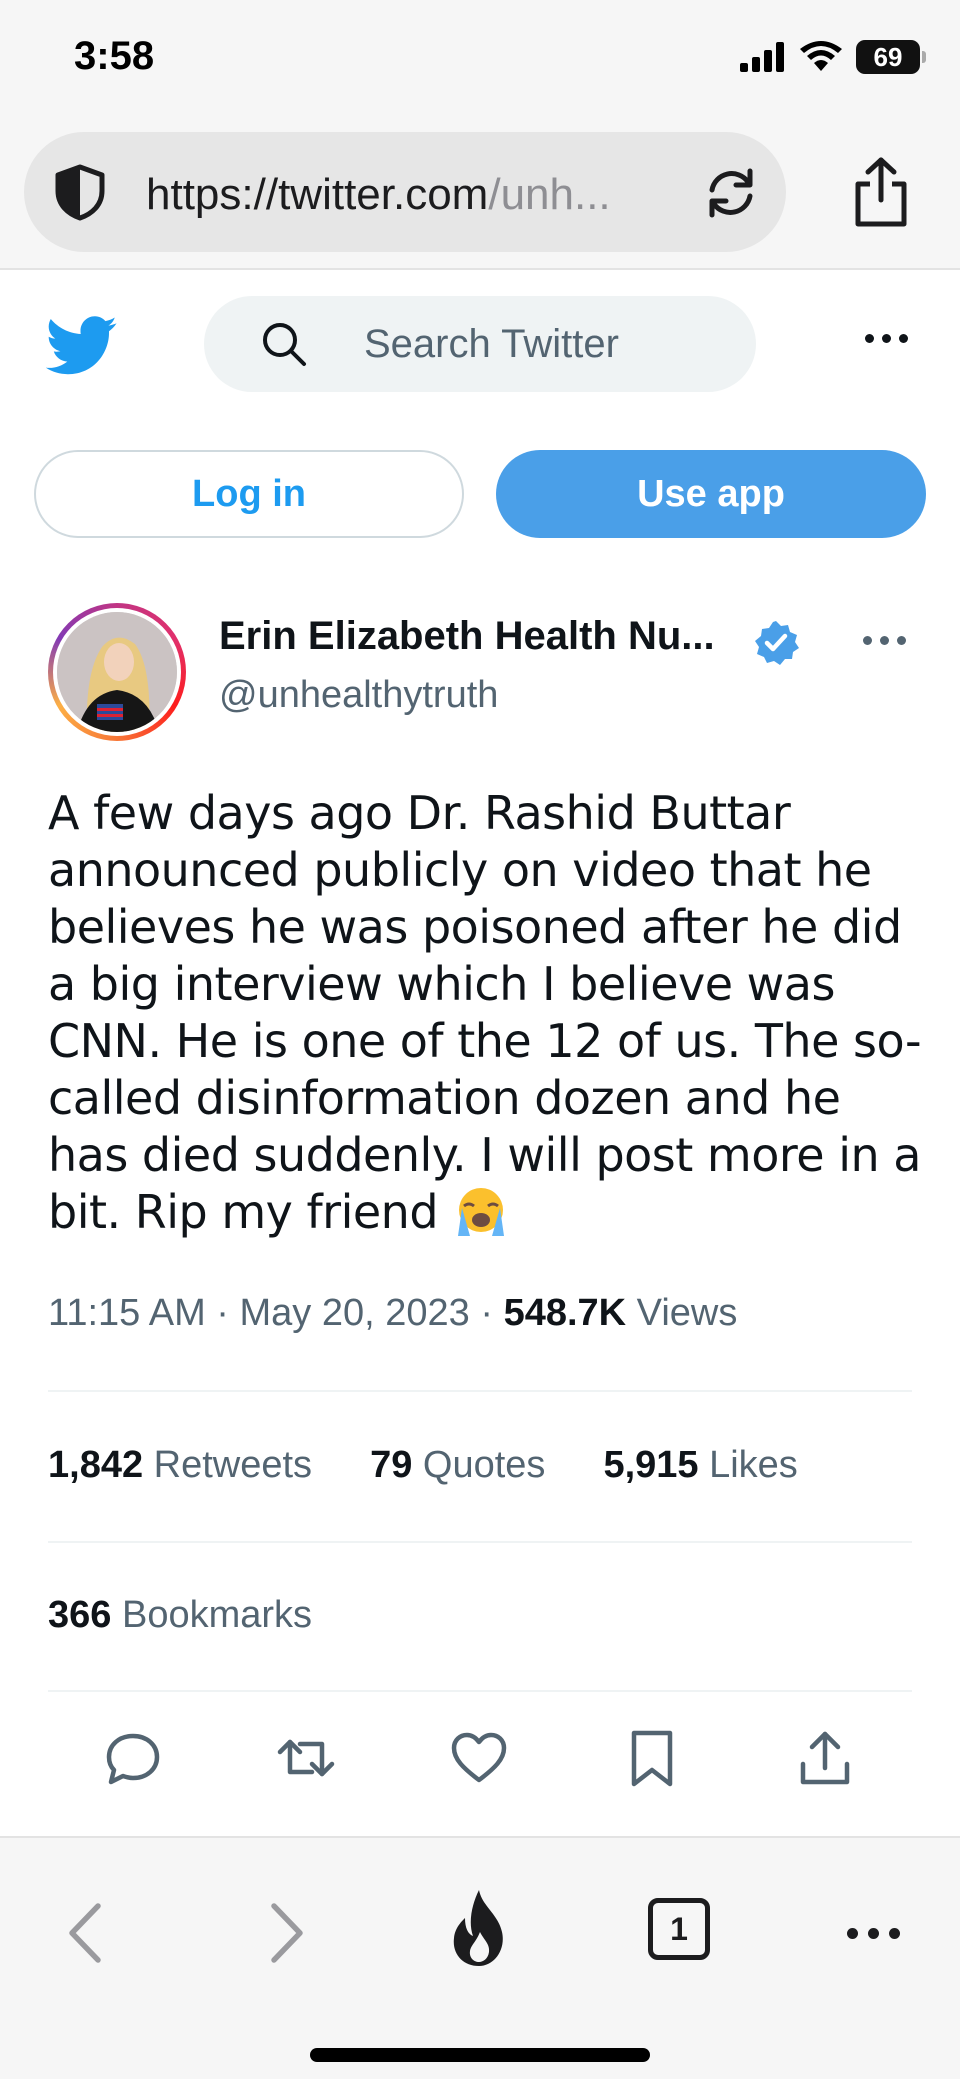  What do you see at coordinates (652, 1758) in the screenshot?
I see `bookmark-icon` at bounding box center [652, 1758].